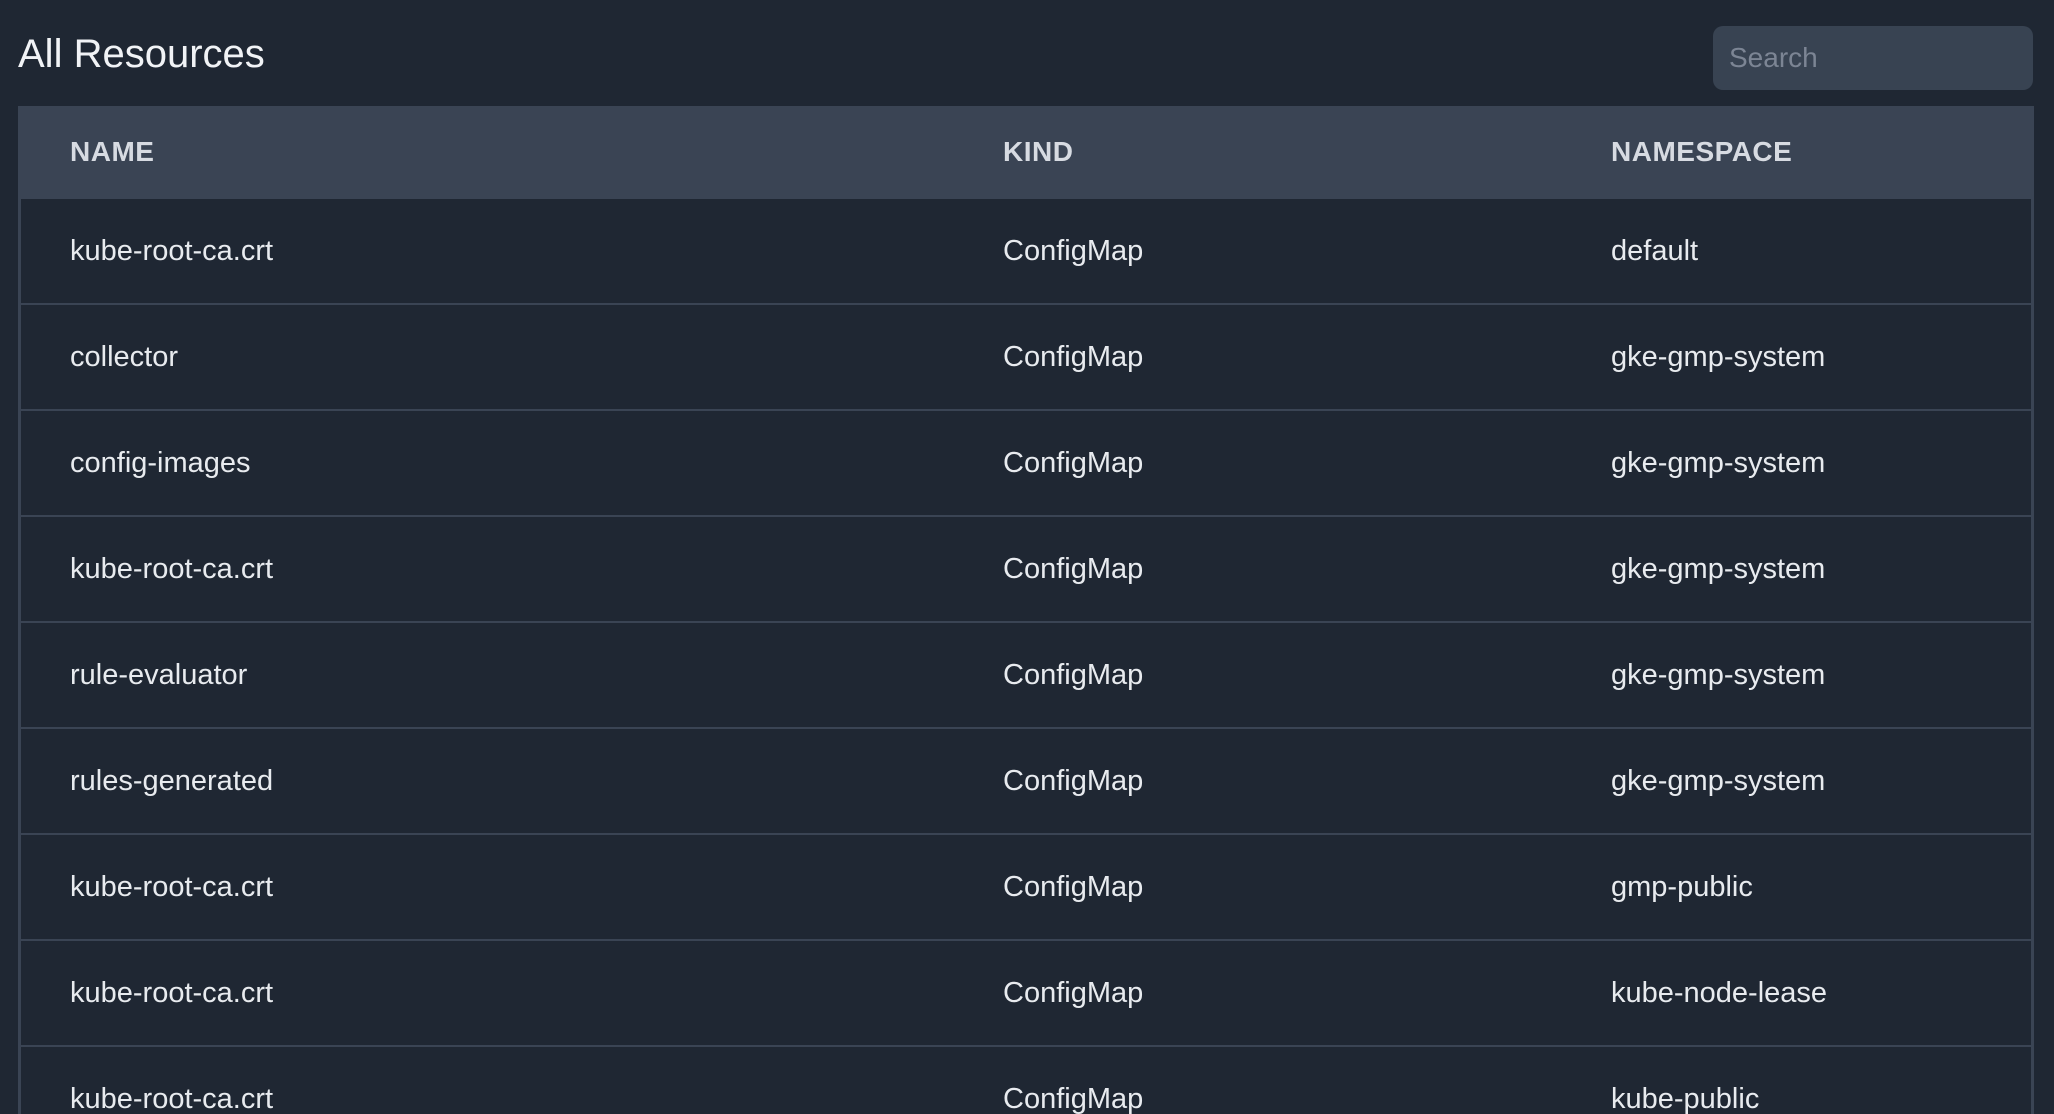 This screenshot has height=1114, width=2054. Describe the element at coordinates (172, 780) in the screenshot. I see `cell-name: rules-generated` at that location.